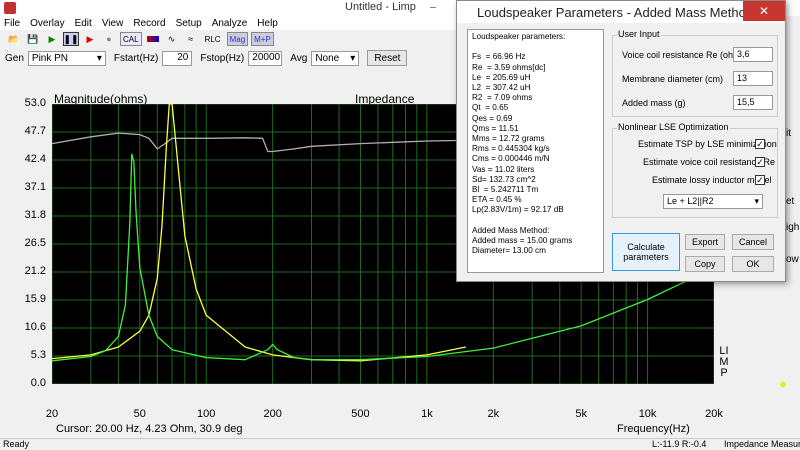  Describe the element at coordinates (685, 55) in the screenshot. I see `re-label: Voice coil resistance Re (ohms)` at that location.